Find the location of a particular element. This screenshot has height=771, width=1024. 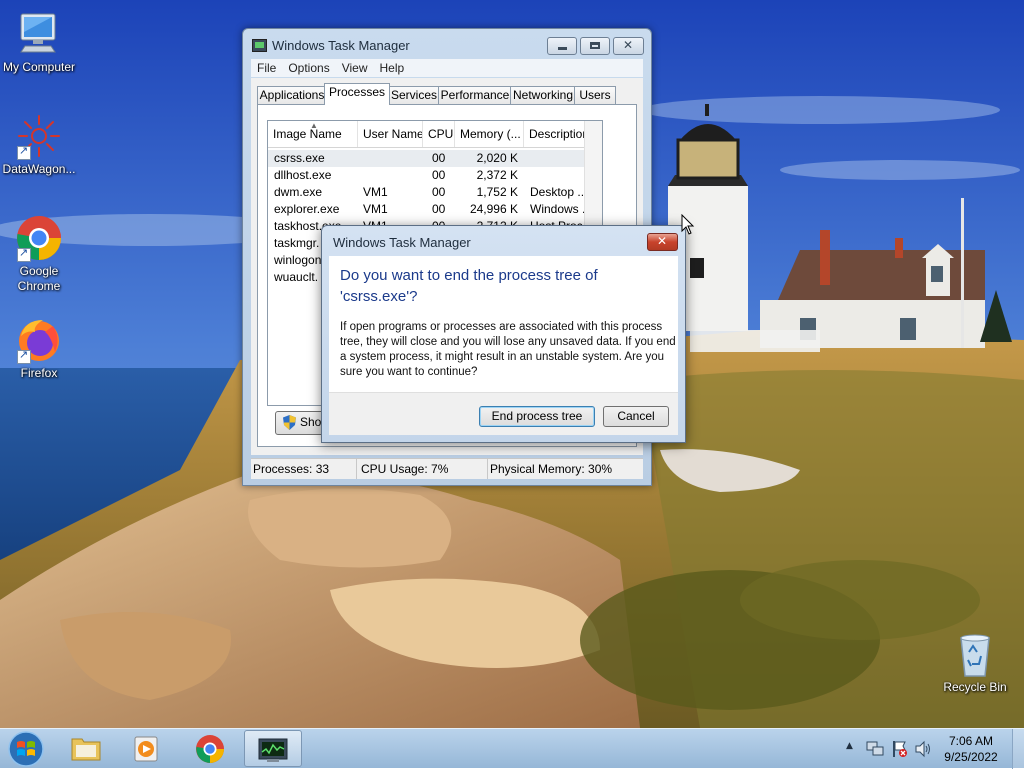

recycle-bin-icon is located at coordinates (975, 654).